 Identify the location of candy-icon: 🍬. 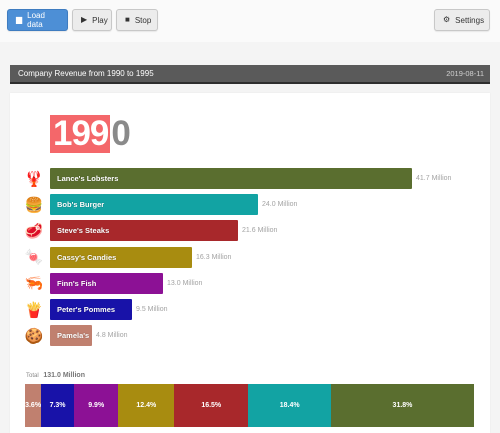
(34, 258).